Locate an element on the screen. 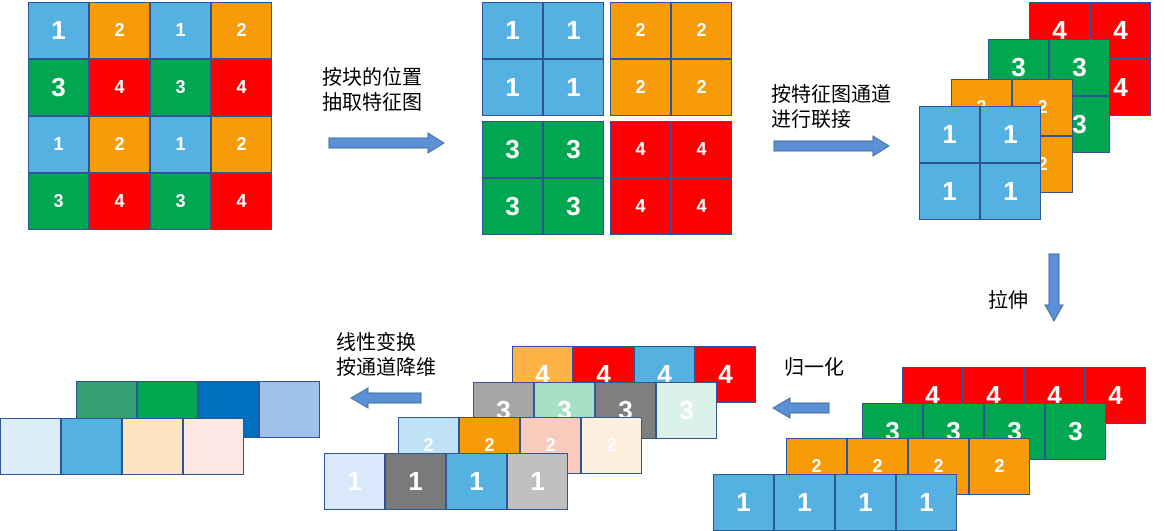 Image resolution: width=1165 pixels, height=531 pixels. label-concat-line2: 进行联接 is located at coordinates (811, 119).